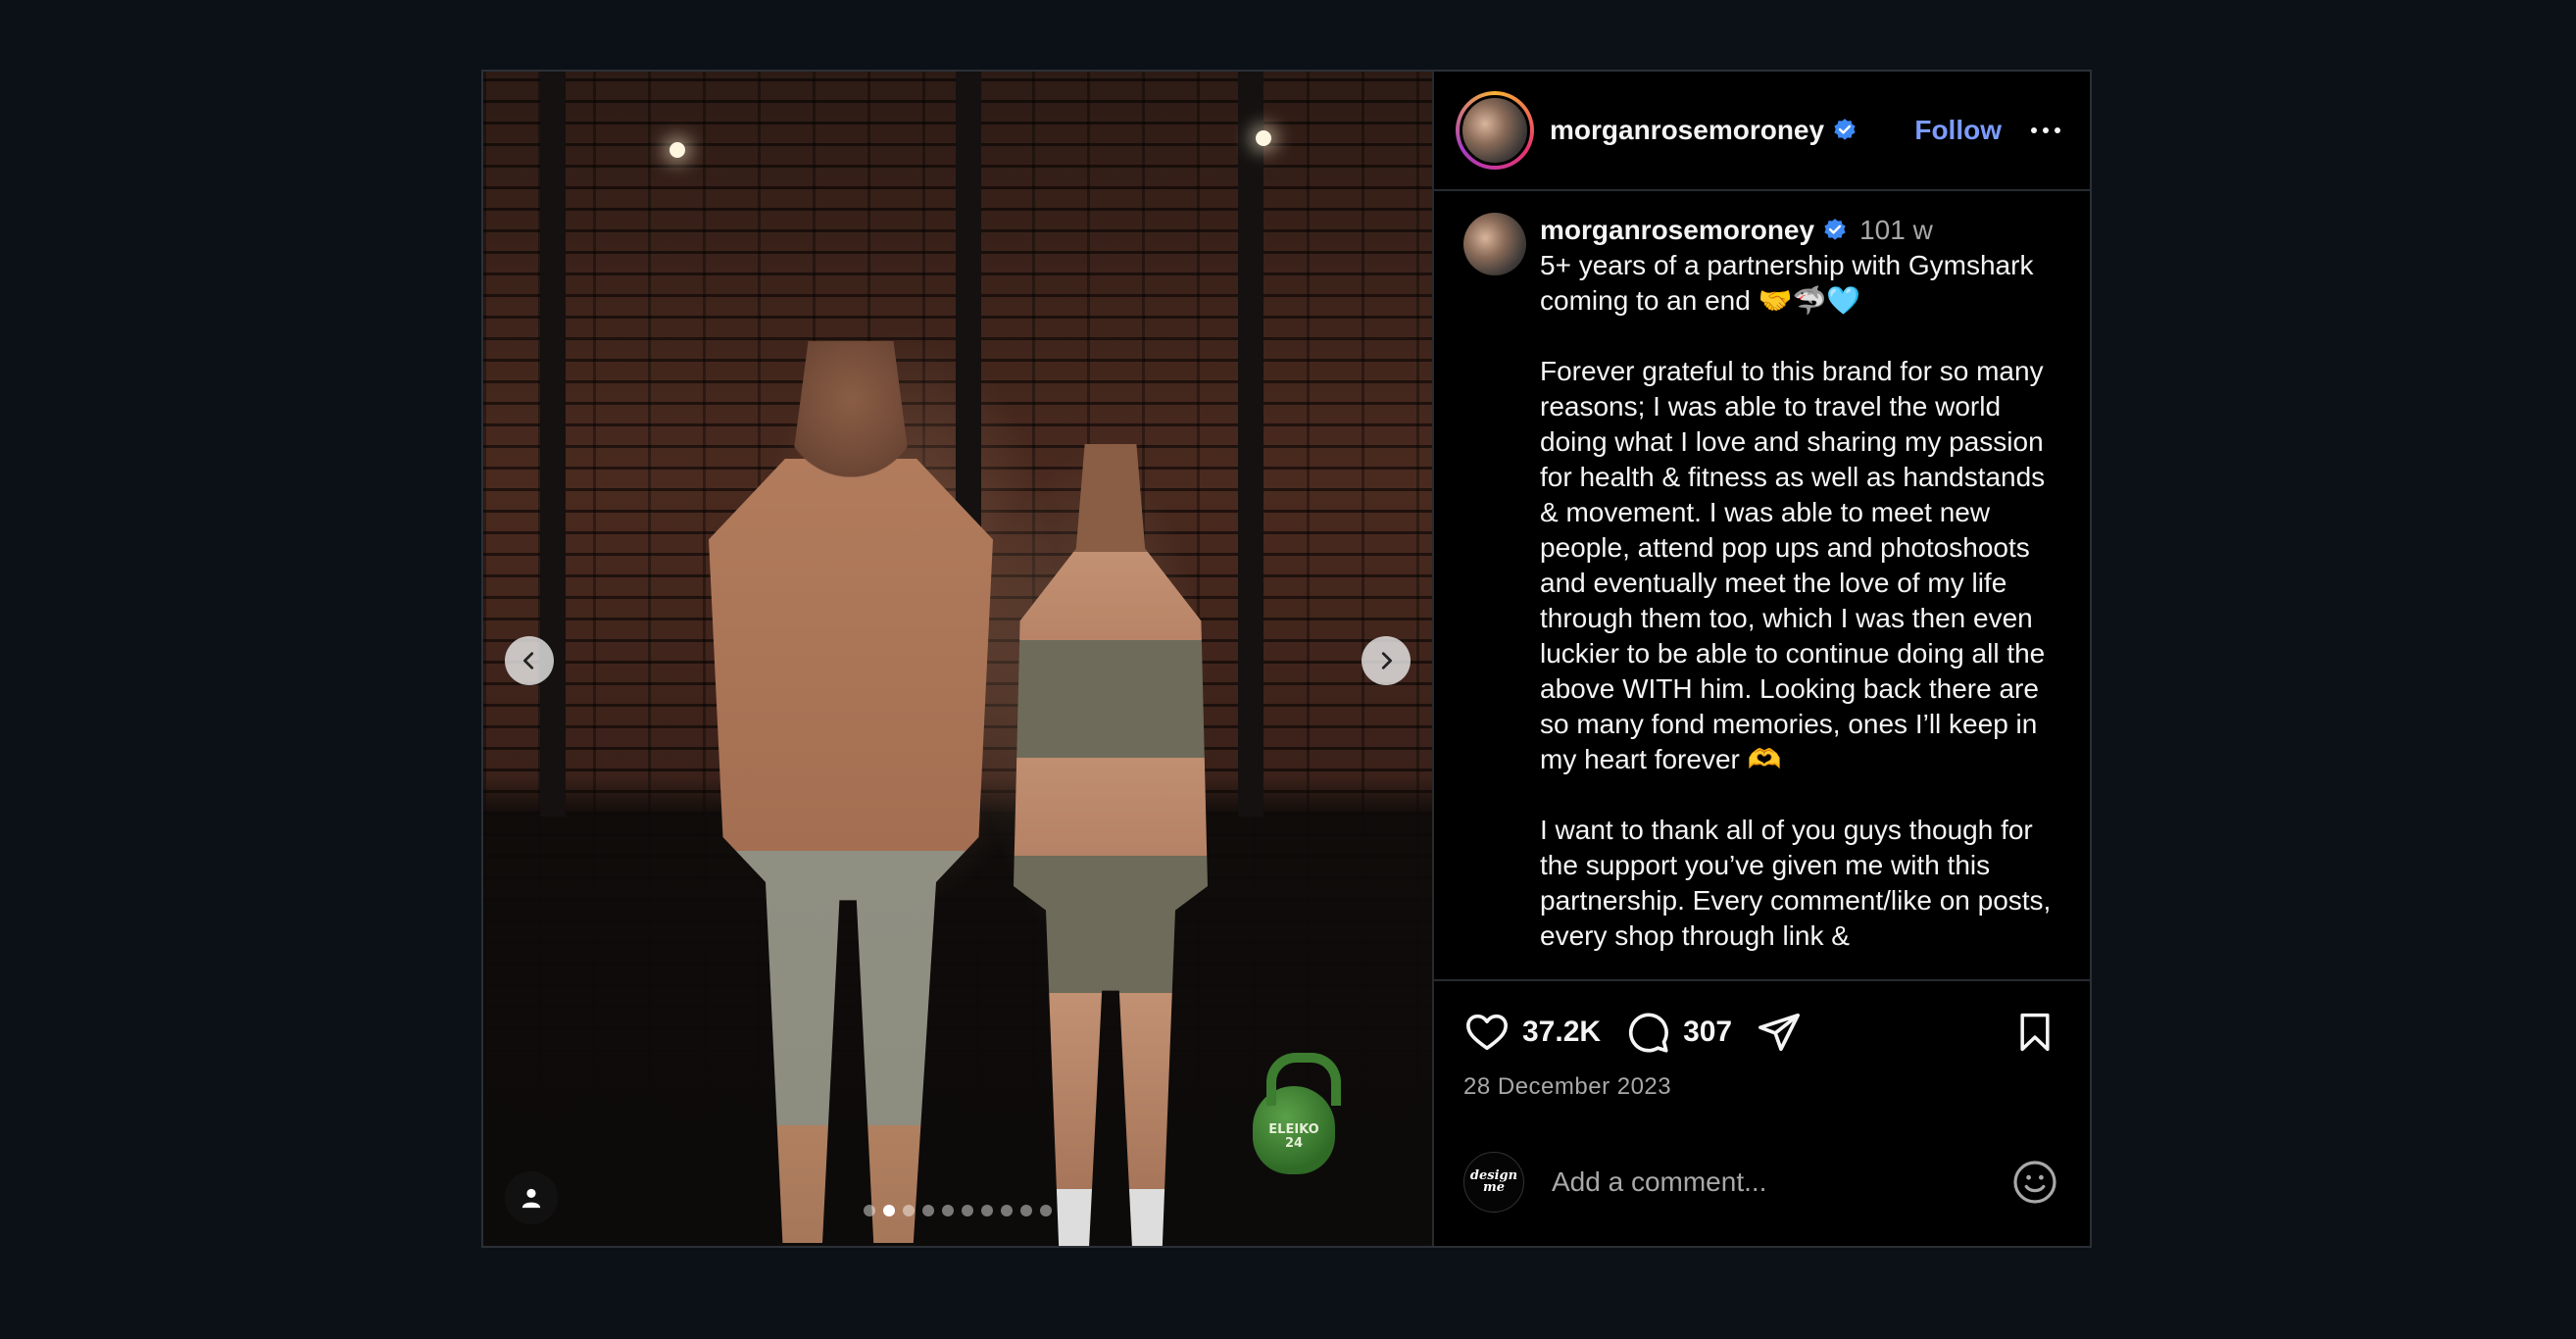 The height and width of the screenshot is (1339, 2576). Describe the element at coordinates (1687, 131) in the screenshot. I see `header-username: morganrosemoroney` at that location.